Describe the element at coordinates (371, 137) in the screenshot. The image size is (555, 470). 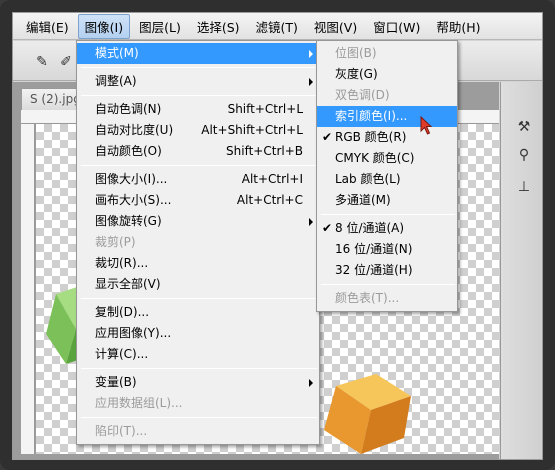
I see `menu-item-label: RGB 颜色(R)` at that location.